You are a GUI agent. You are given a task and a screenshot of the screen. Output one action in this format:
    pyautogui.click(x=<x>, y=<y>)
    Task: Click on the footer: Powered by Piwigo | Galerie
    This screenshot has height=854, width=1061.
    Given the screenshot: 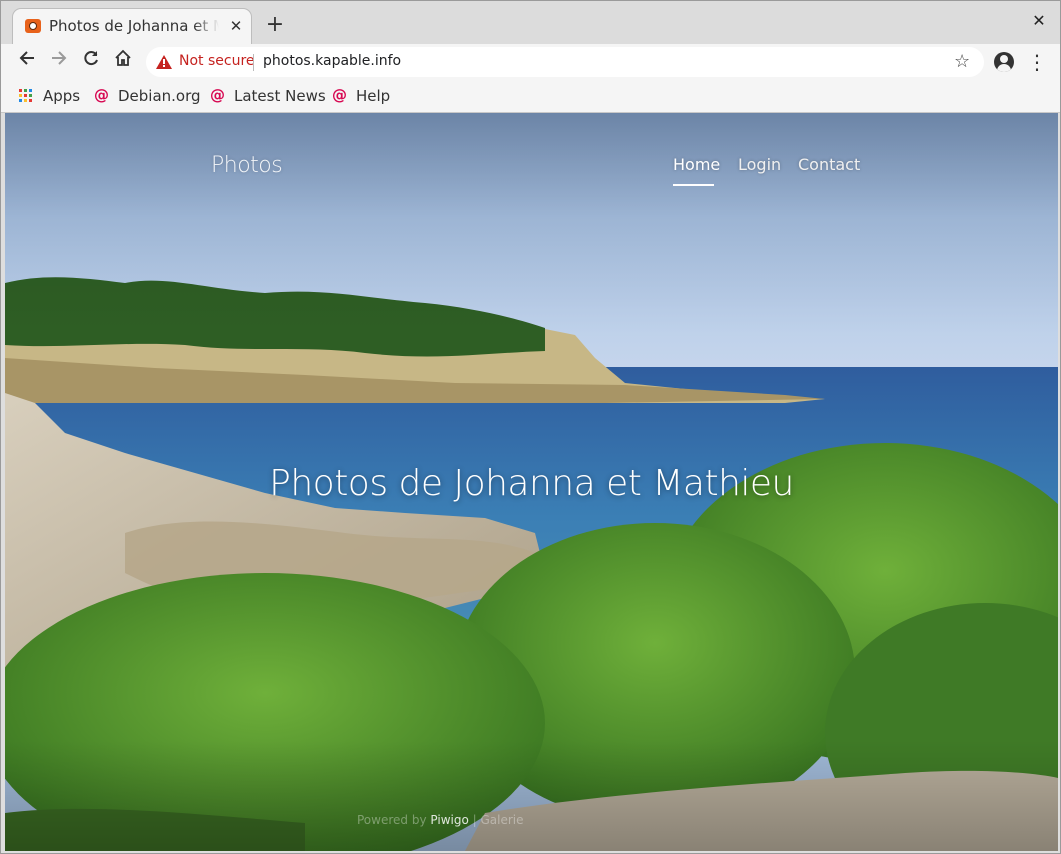 What is the action you would take?
    pyautogui.click(x=440, y=820)
    